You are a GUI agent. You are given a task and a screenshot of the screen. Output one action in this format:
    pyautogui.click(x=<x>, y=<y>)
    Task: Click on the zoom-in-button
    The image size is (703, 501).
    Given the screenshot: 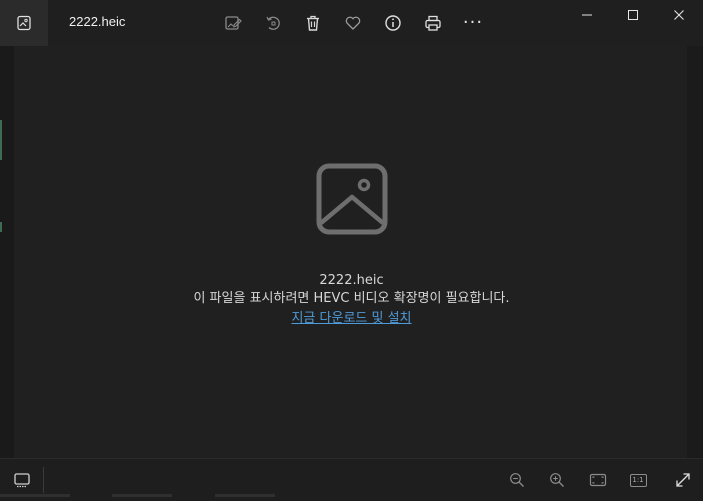 What is the action you would take?
    pyautogui.click(x=557, y=480)
    